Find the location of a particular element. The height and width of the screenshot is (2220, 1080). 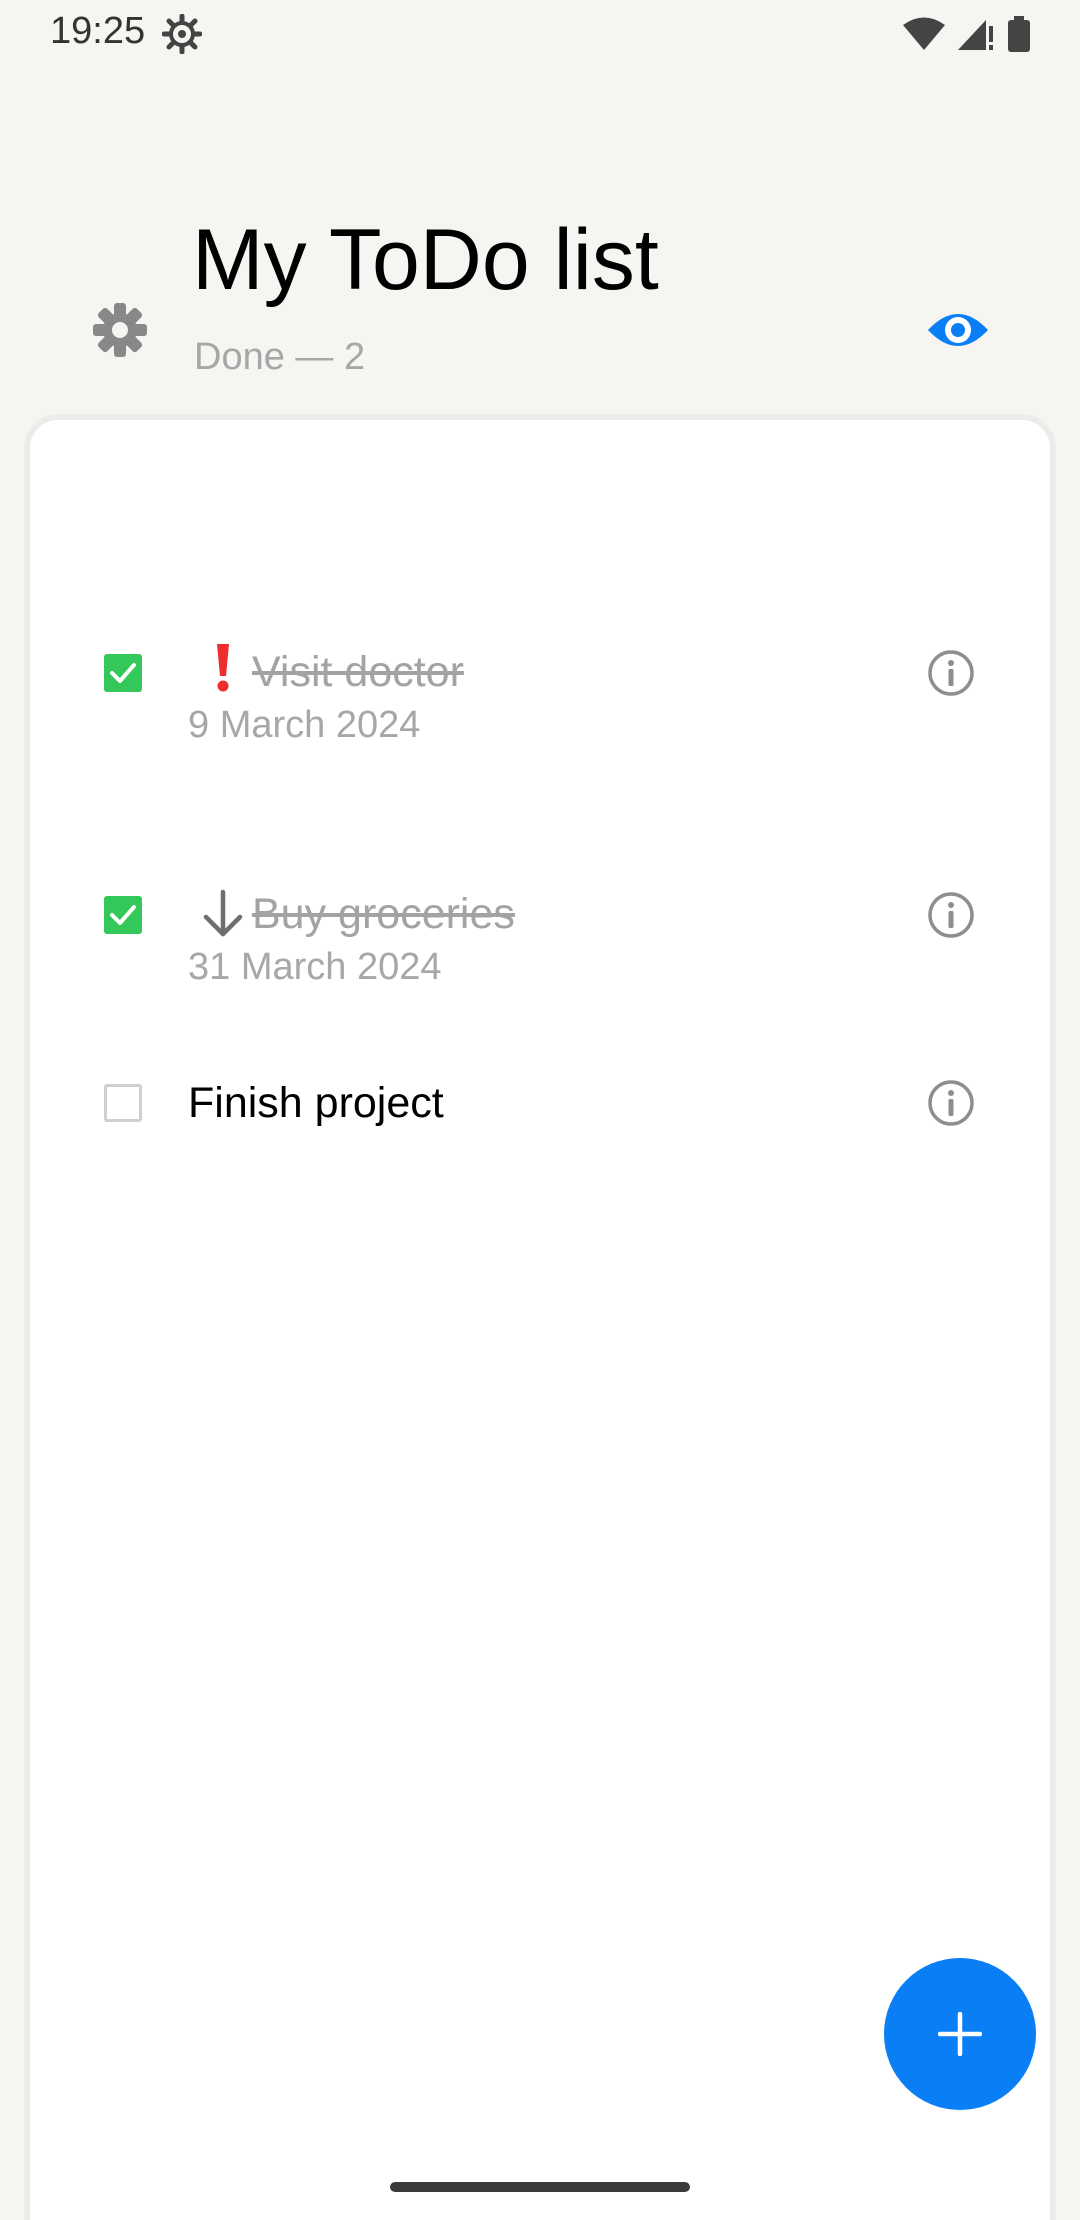

battery-icon is located at coordinates (1019, 34).